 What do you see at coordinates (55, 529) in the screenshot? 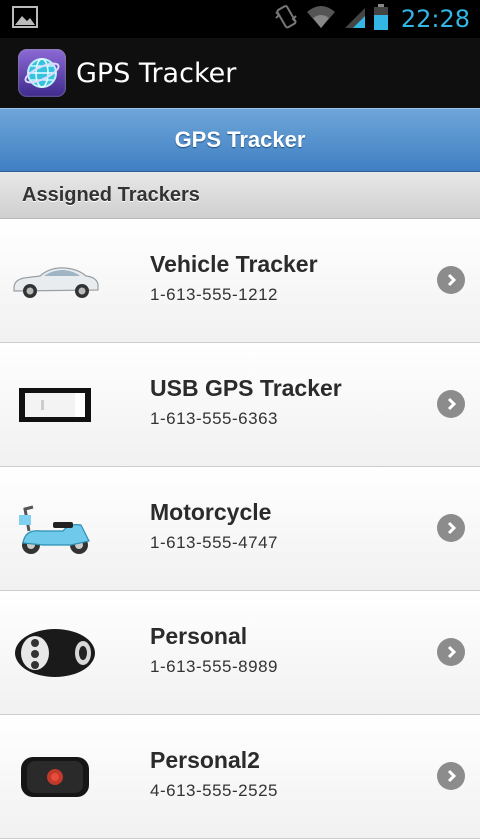
I see `scooter-icon` at bounding box center [55, 529].